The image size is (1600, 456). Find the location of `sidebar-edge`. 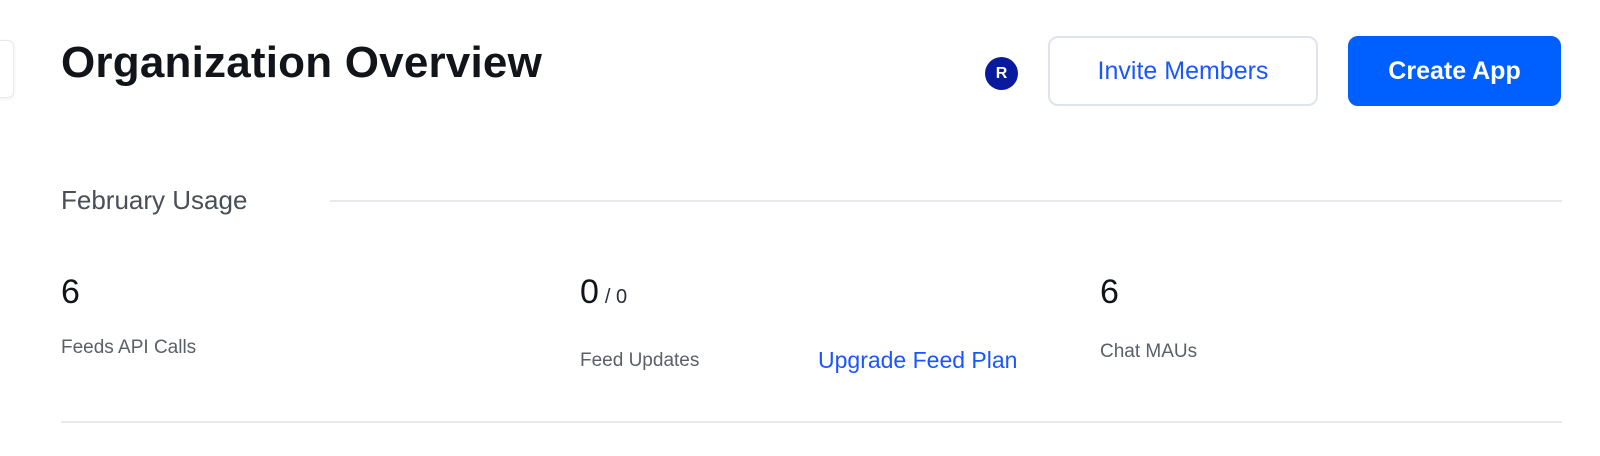

sidebar-edge is located at coordinates (7, 69).